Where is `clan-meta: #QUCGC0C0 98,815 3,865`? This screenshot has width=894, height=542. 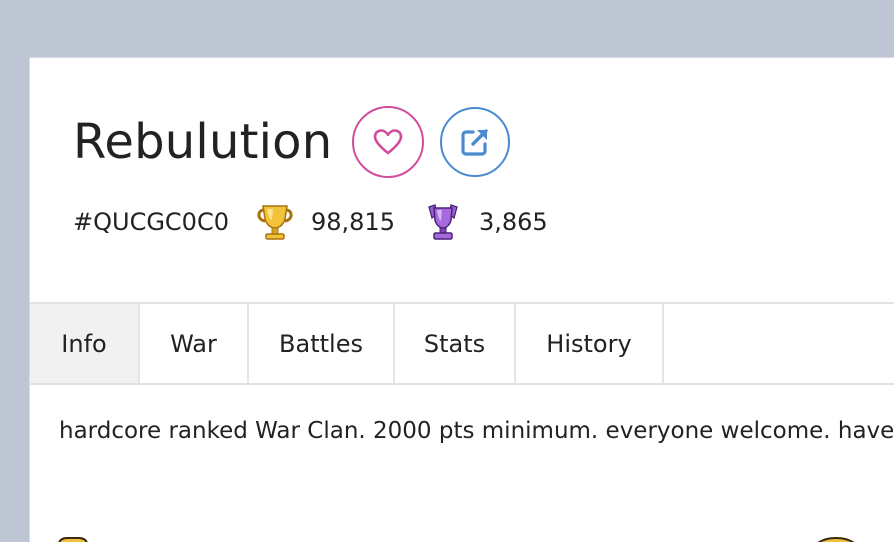
clan-meta: #QUCGC0C0 98,815 3,865 is located at coordinates (324, 222).